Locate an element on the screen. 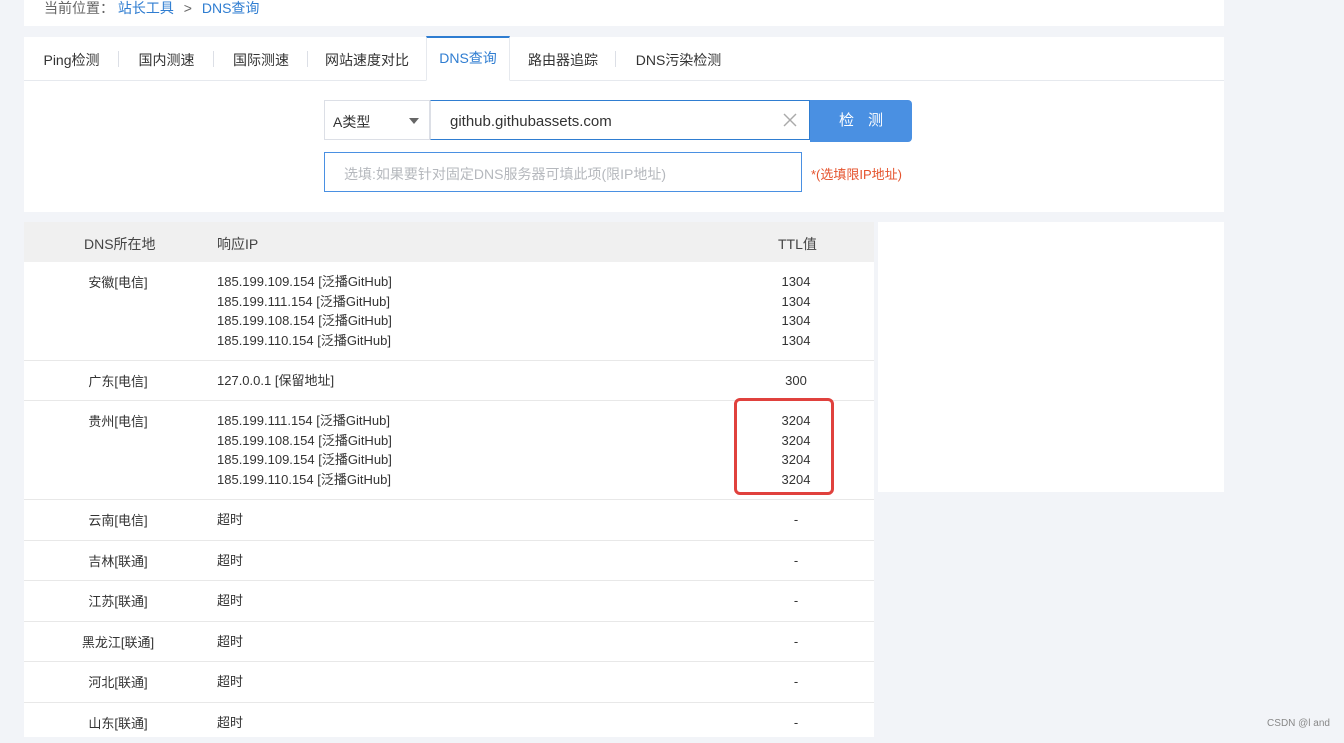  caret-down-icon is located at coordinates (414, 121).